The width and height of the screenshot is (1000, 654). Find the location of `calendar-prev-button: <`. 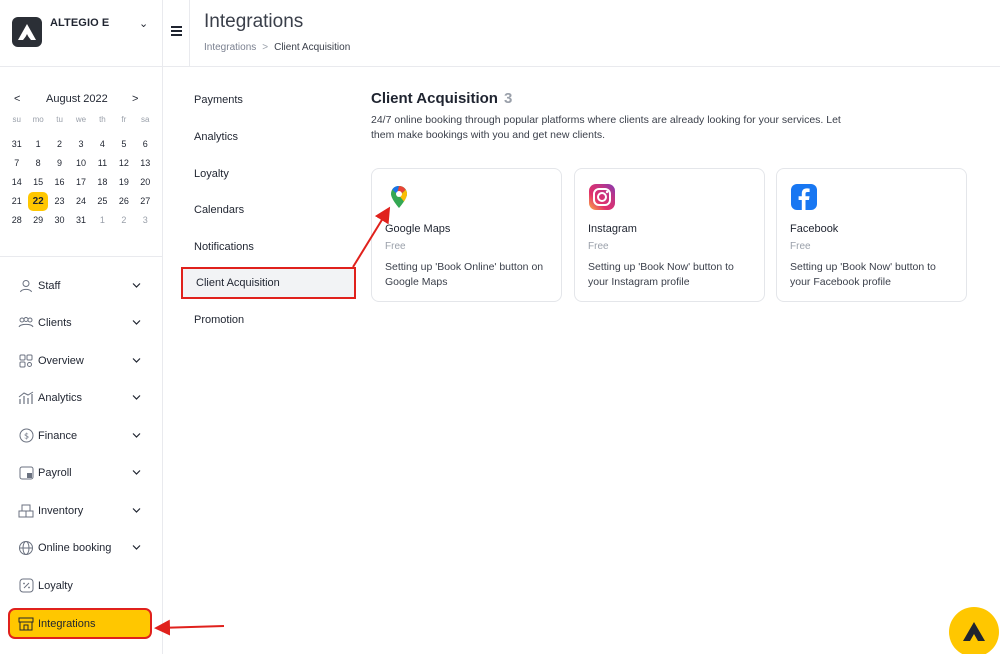

calendar-prev-button: < is located at coordinates (17, 99).